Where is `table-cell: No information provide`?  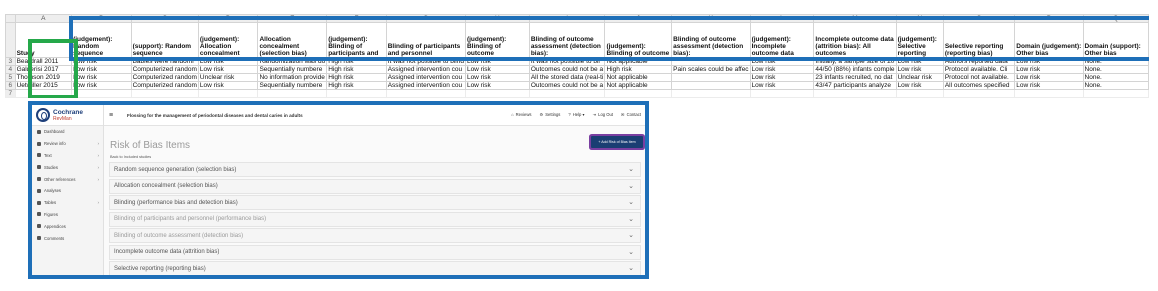
table-cell: No information provide is located at coordinates (292, 77).